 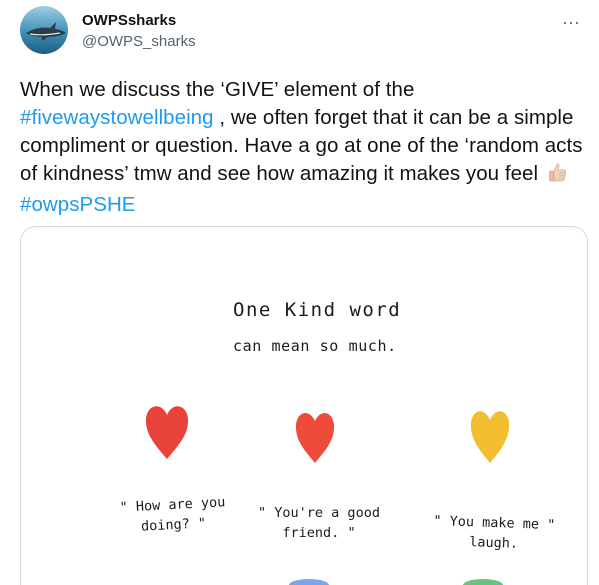 What do you see at coordinates (173, 515) in the screenshot?
I see `caption-how-are-you: " How are you doing? "` at bounding box center [173, 515].